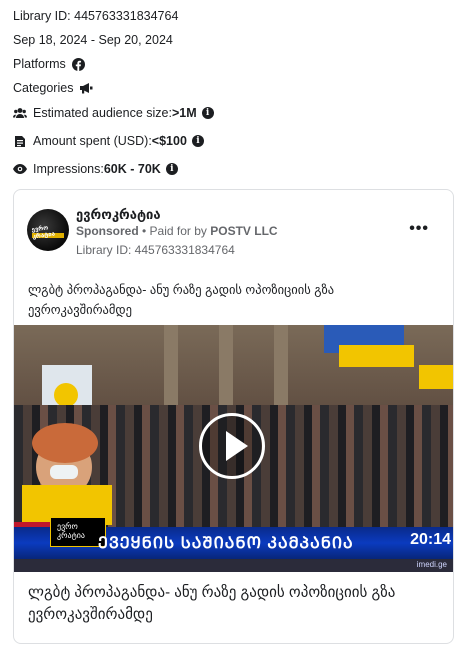  Describe the element at coordinates (96, 16) in the screenshot. I see `library-id: Library ID: 445763331834764` at that location.